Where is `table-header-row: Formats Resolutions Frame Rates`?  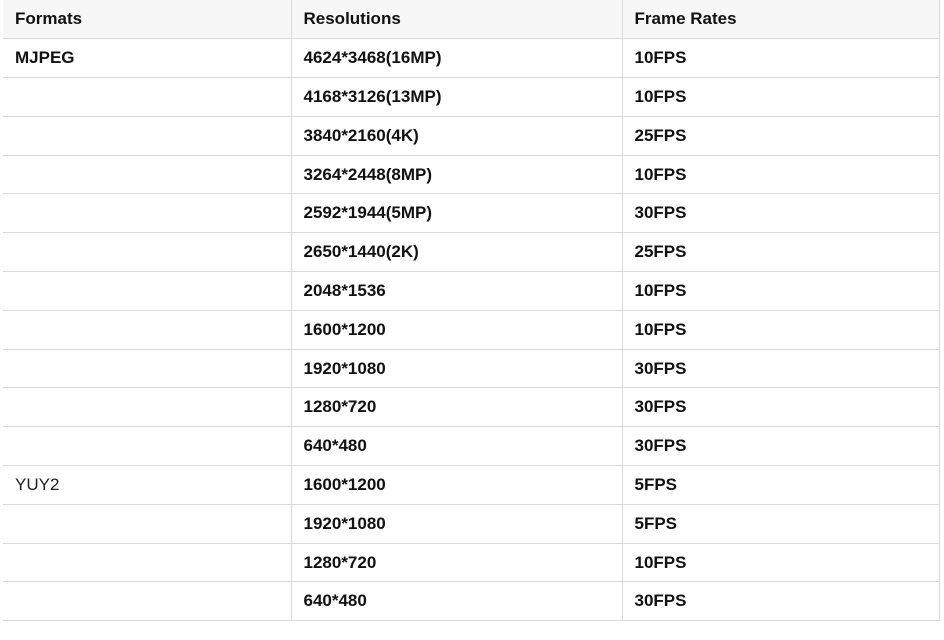
table-header-row: Formats Resolutions Frame Rates is located at coordinates (471, 20).